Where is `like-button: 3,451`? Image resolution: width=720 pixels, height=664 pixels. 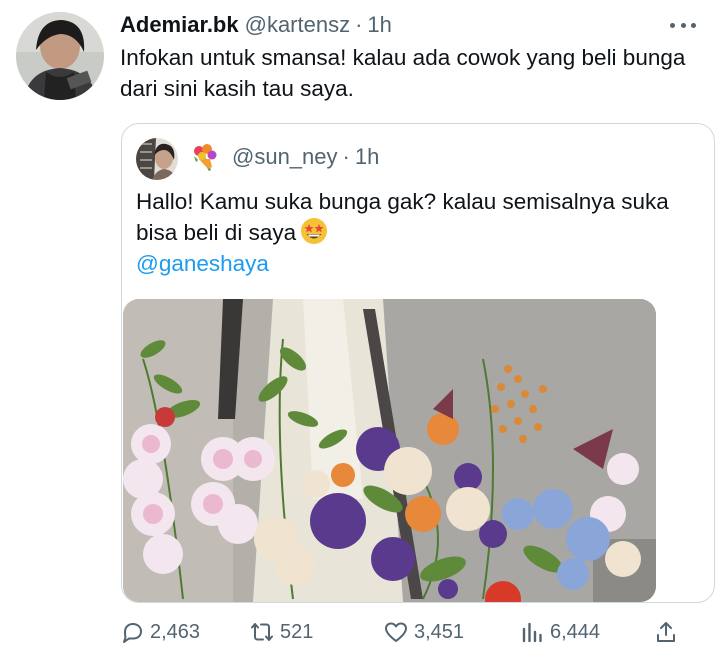
like-button: 3,451 is located at coordinates (424, 632).